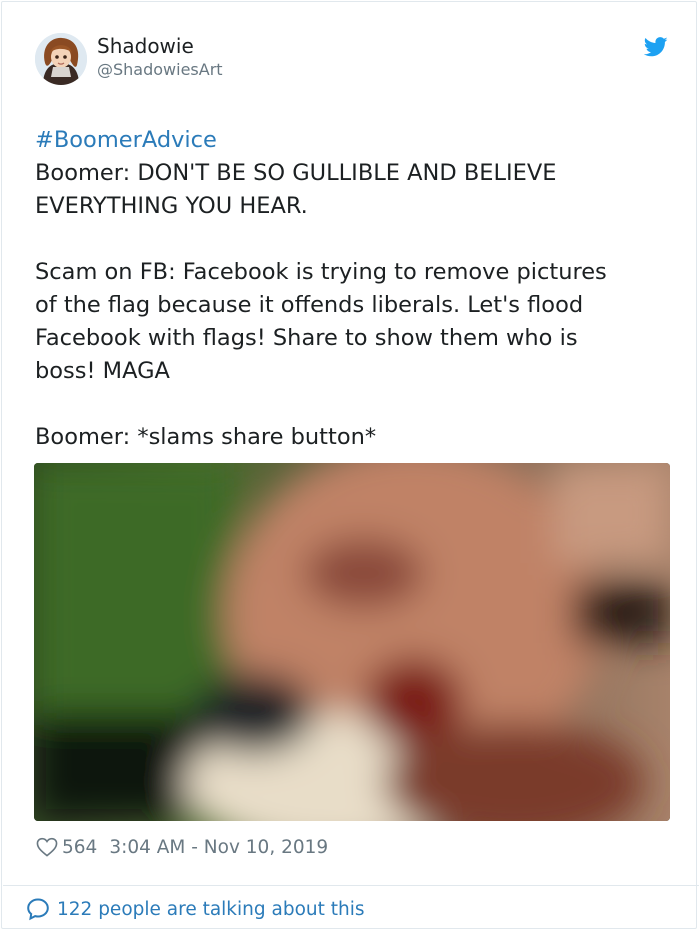  I want to click on divider, so click(351, 885).